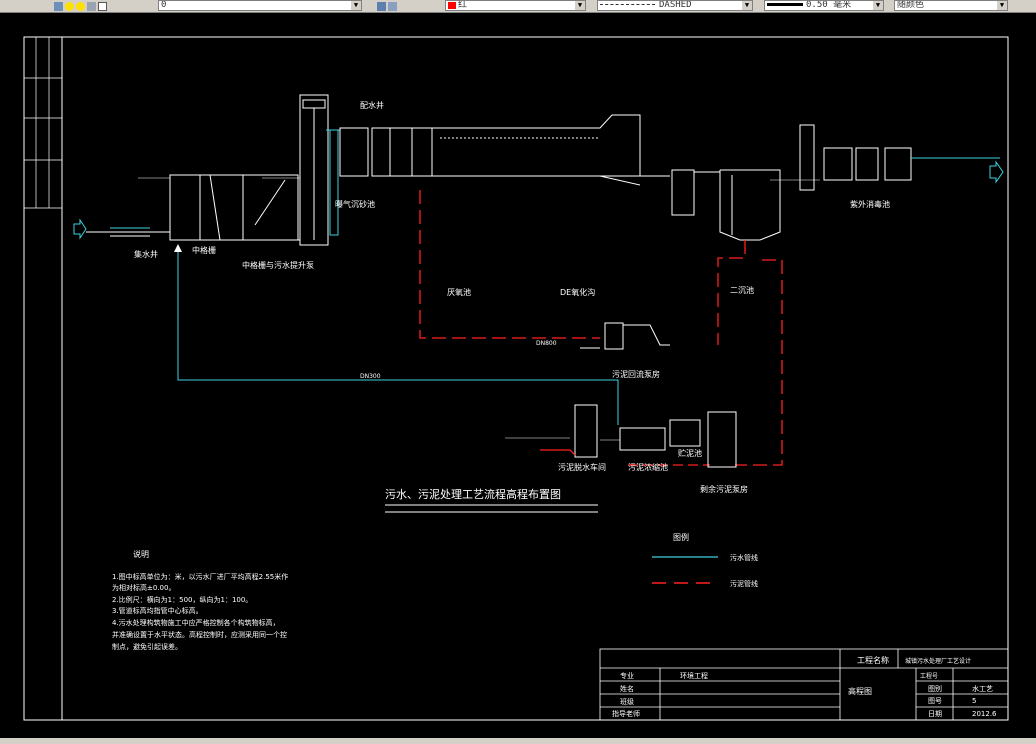  I want to click on contact-tank-shape, so click(838, 164).